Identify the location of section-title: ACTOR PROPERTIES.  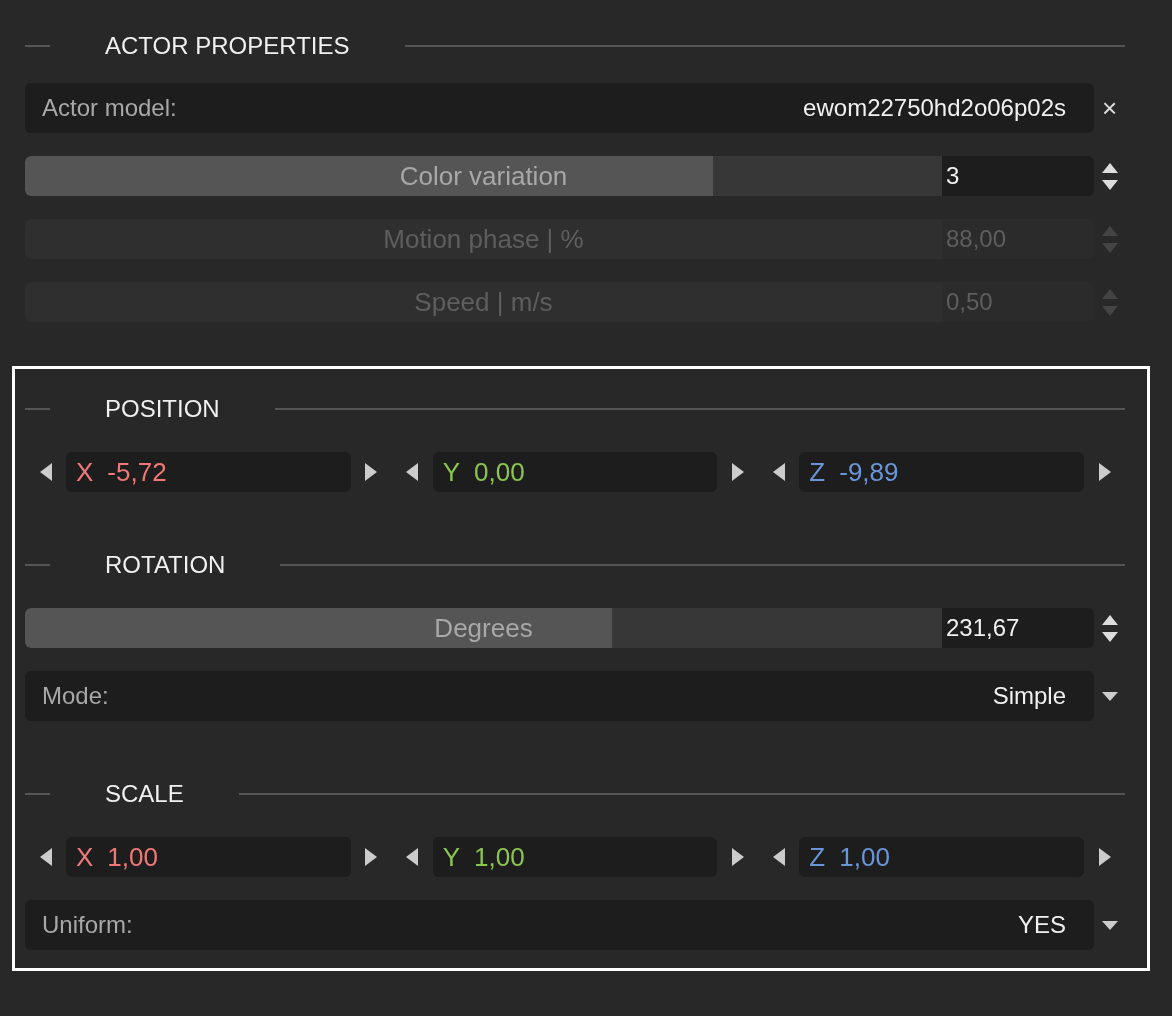
(227, 46).